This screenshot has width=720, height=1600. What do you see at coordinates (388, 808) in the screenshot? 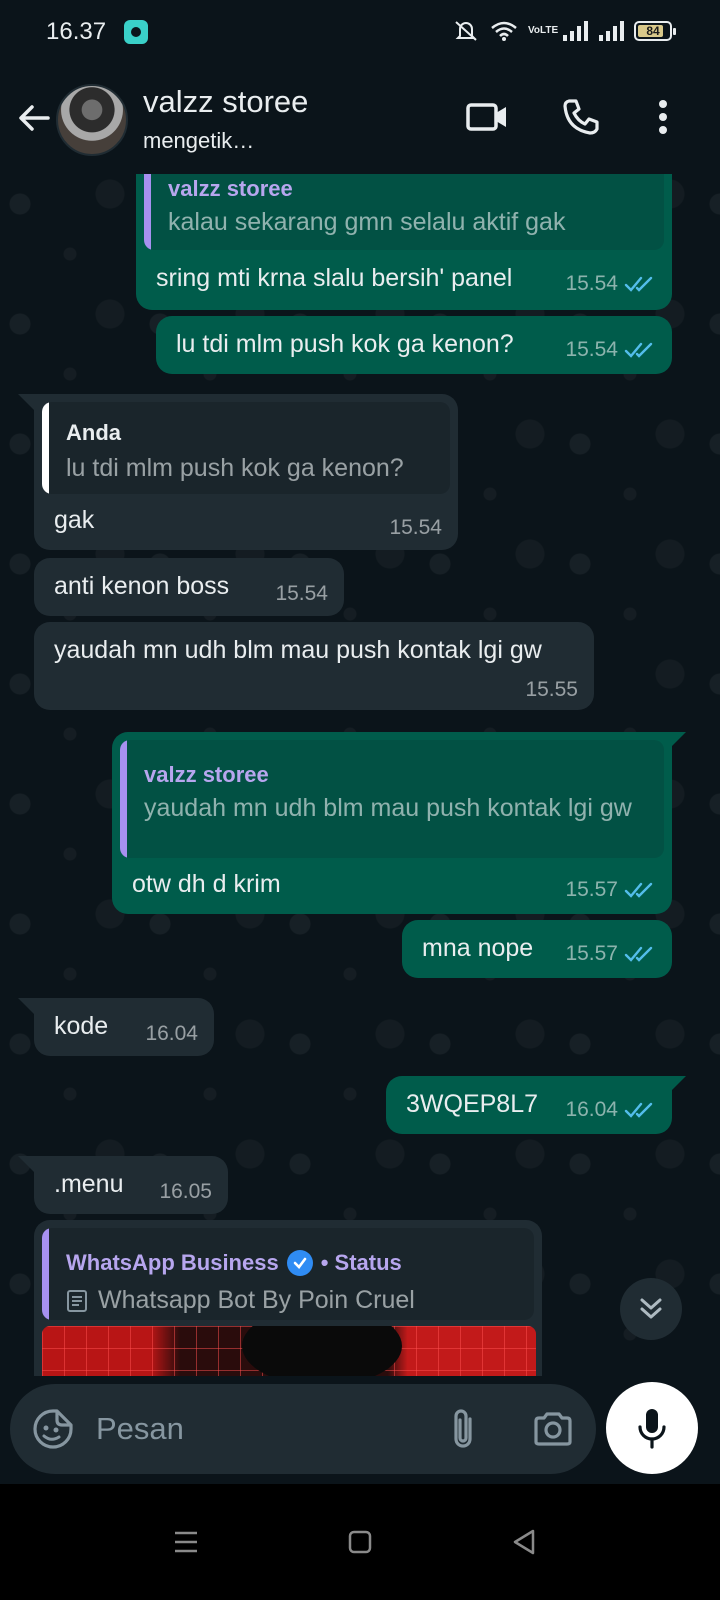
I see `quote-text: yaudah mn udh blm mau push kontak lgi gw` at bounding box center [388, 808].